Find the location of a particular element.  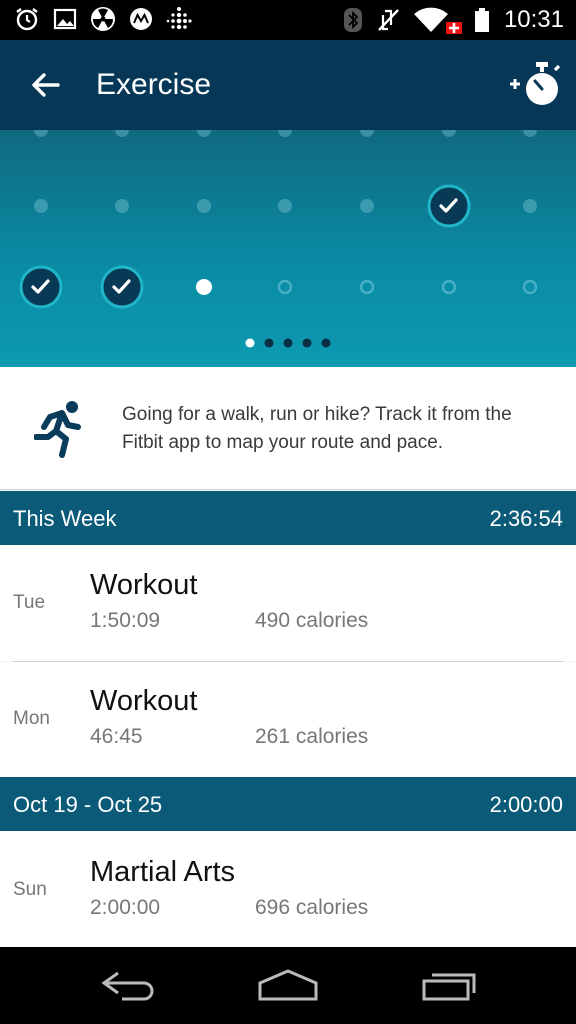

arrow-left-icon is located at coordinates (46, 85).